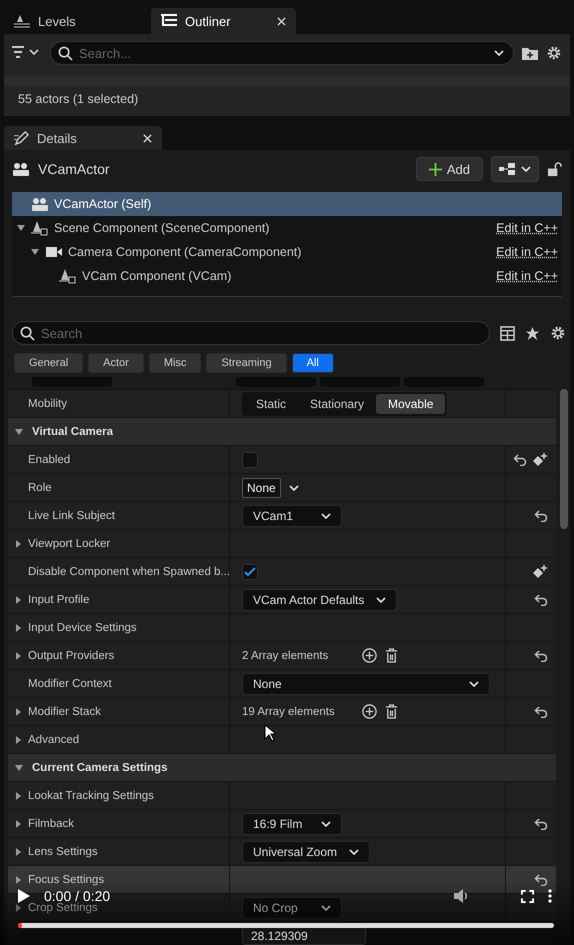 The image size is (574, 945). Describe the element at coordinates (27, 333) in the screenshot. I see `search-icon` at that location.